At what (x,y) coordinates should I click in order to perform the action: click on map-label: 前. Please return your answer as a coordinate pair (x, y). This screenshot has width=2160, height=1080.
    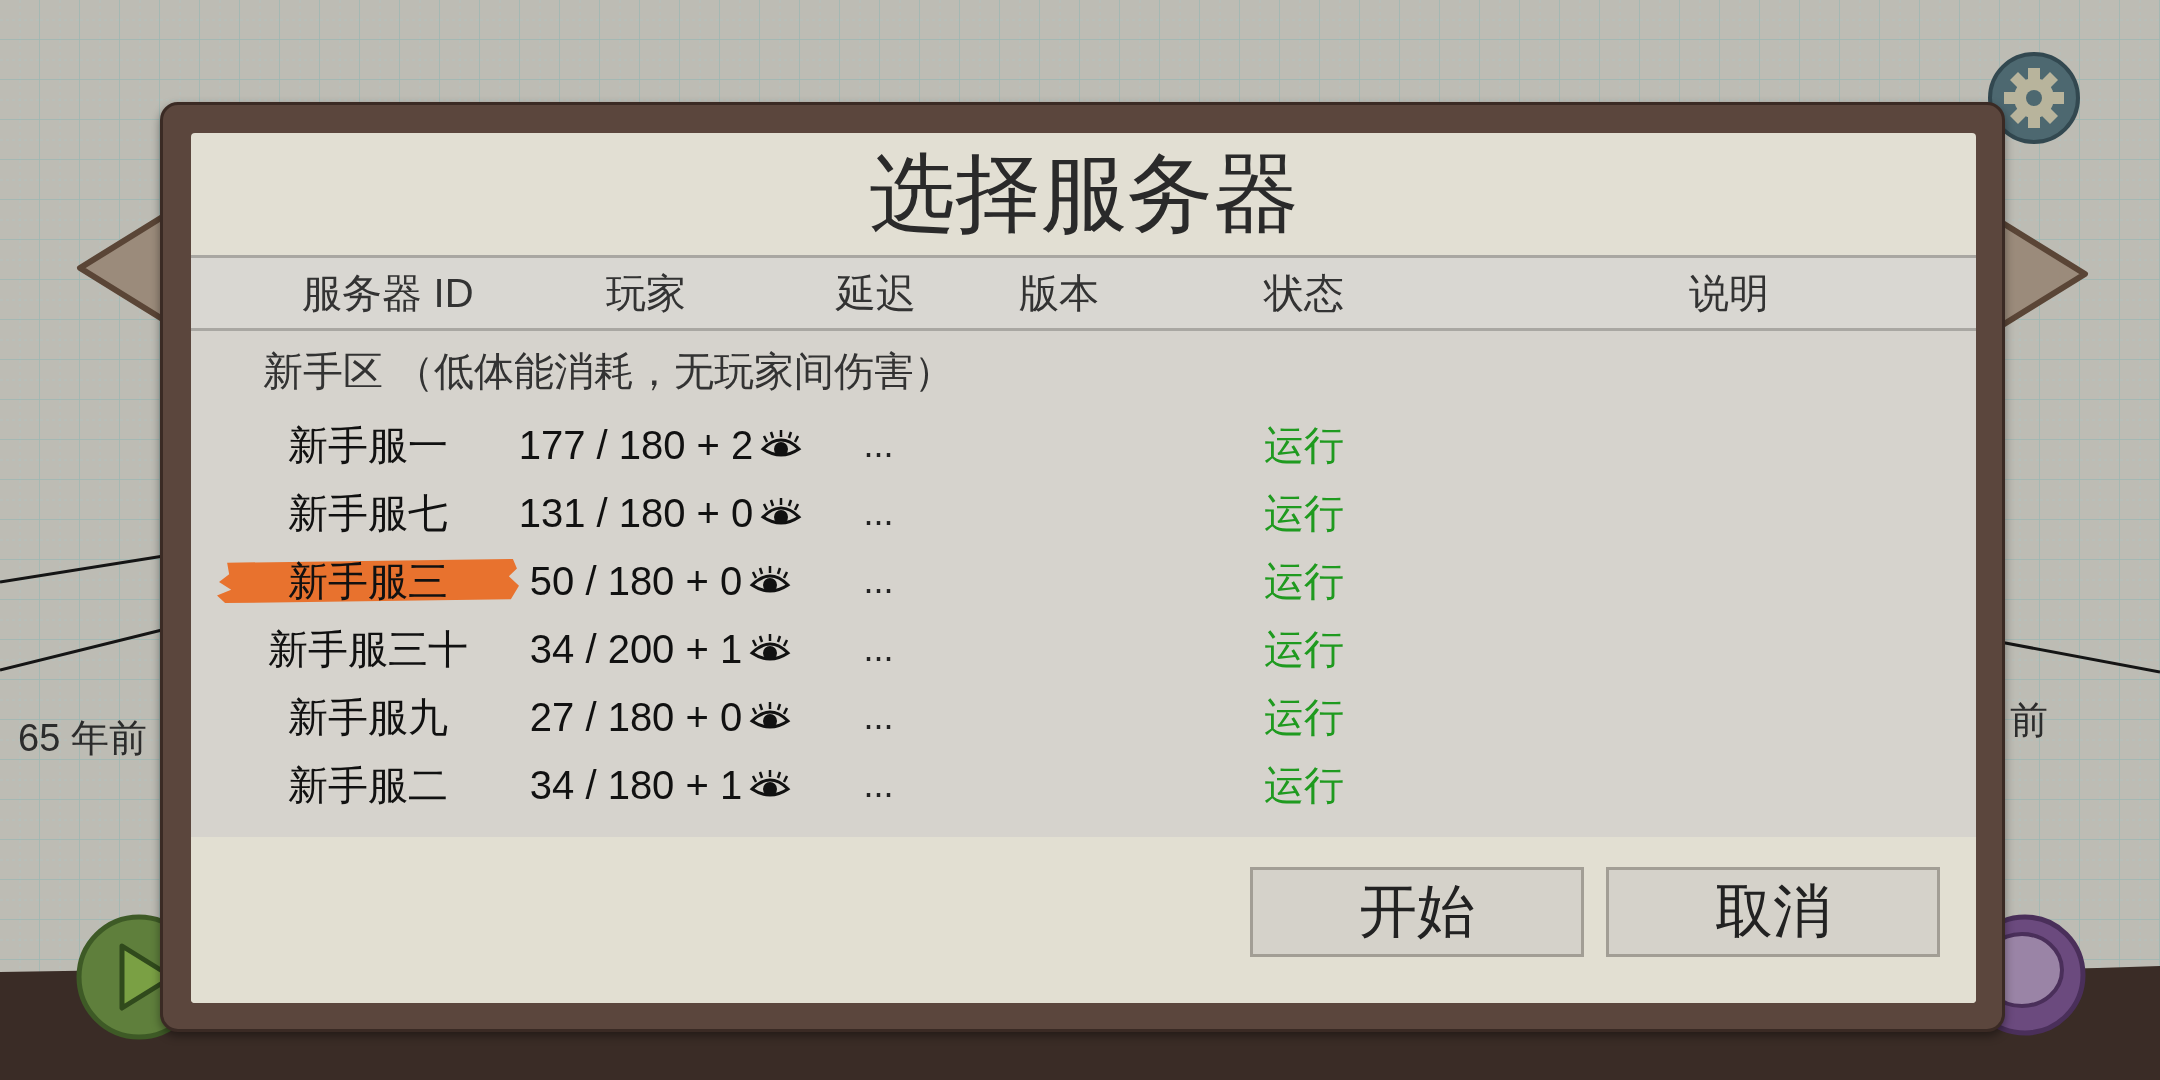
    Looking at the image, I should click on (2029, 720).